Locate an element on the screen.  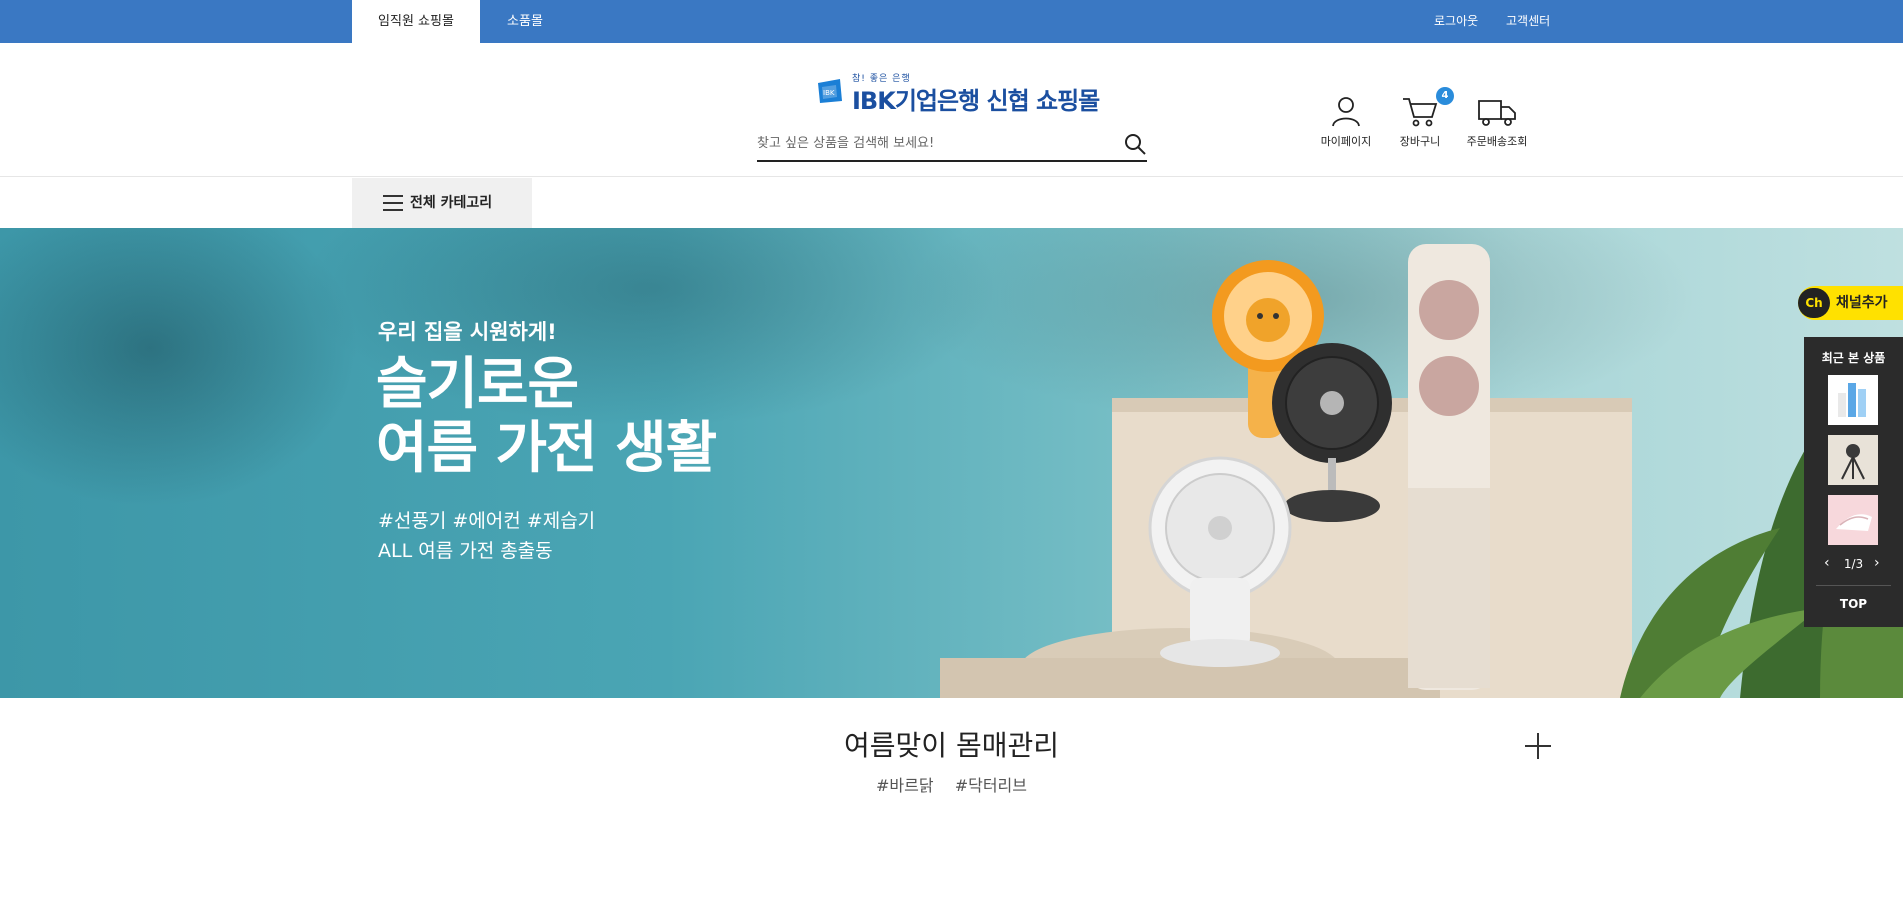
search-box is located at coordinates (952, 144).